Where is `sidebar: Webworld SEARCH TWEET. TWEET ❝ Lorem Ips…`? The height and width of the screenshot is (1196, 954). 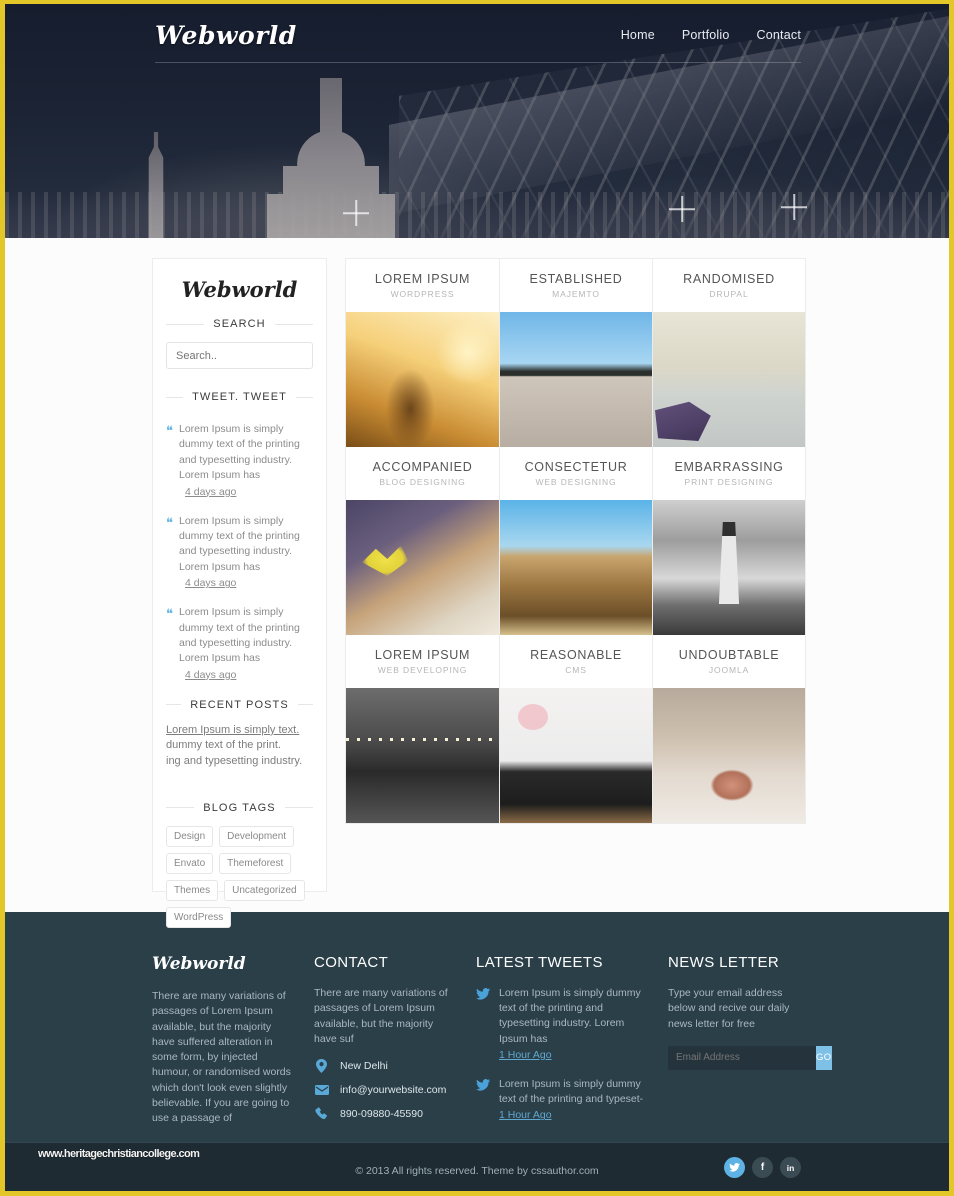
sidebar: Webworld SEARCH TWEET. TWEET ❝ Lorem Ips… is located at coordinates (239, 593).